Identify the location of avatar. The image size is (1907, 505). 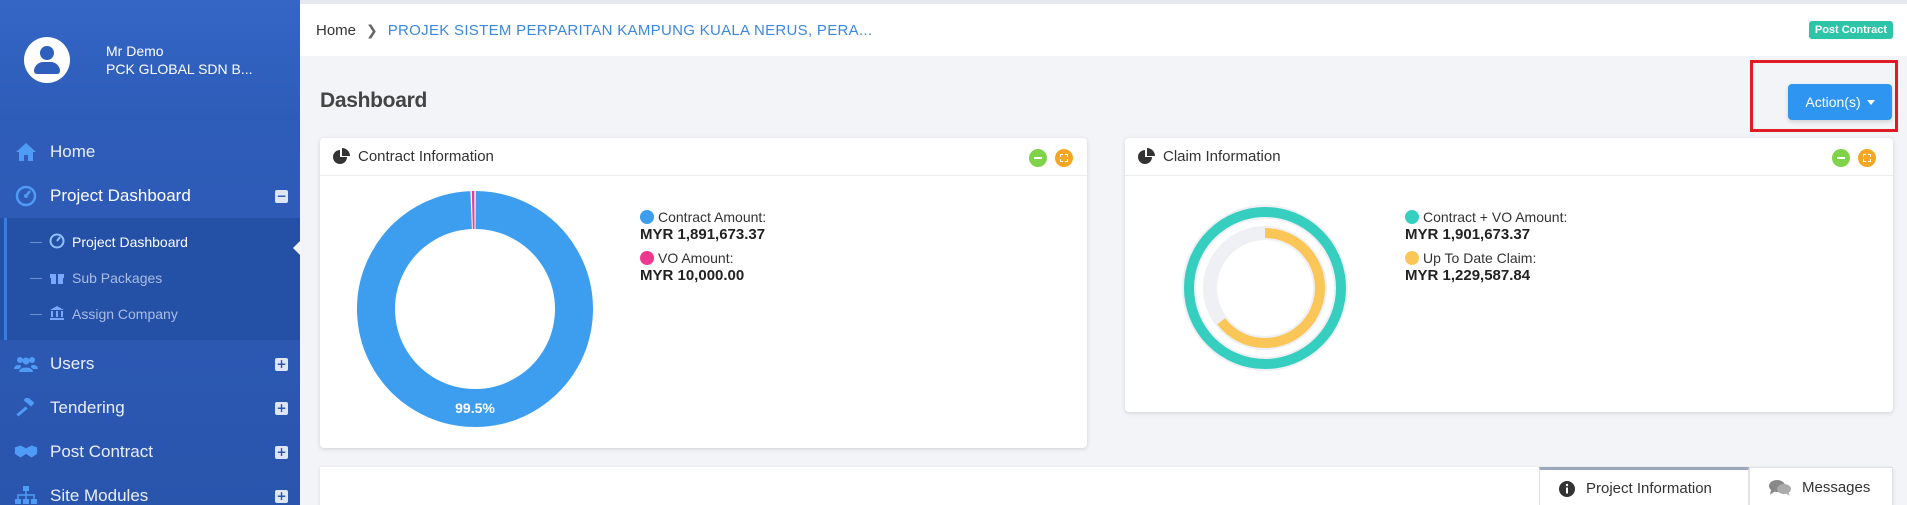
(47, 60).